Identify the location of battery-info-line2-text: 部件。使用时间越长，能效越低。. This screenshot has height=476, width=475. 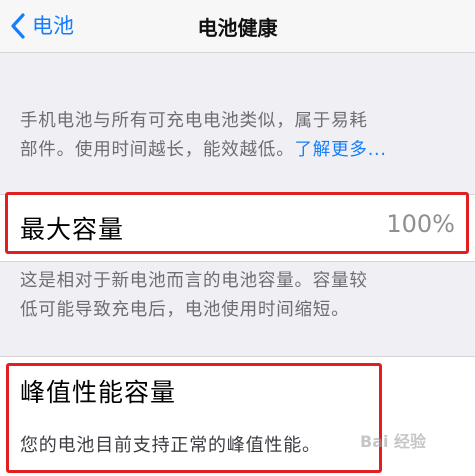
(157, 150).